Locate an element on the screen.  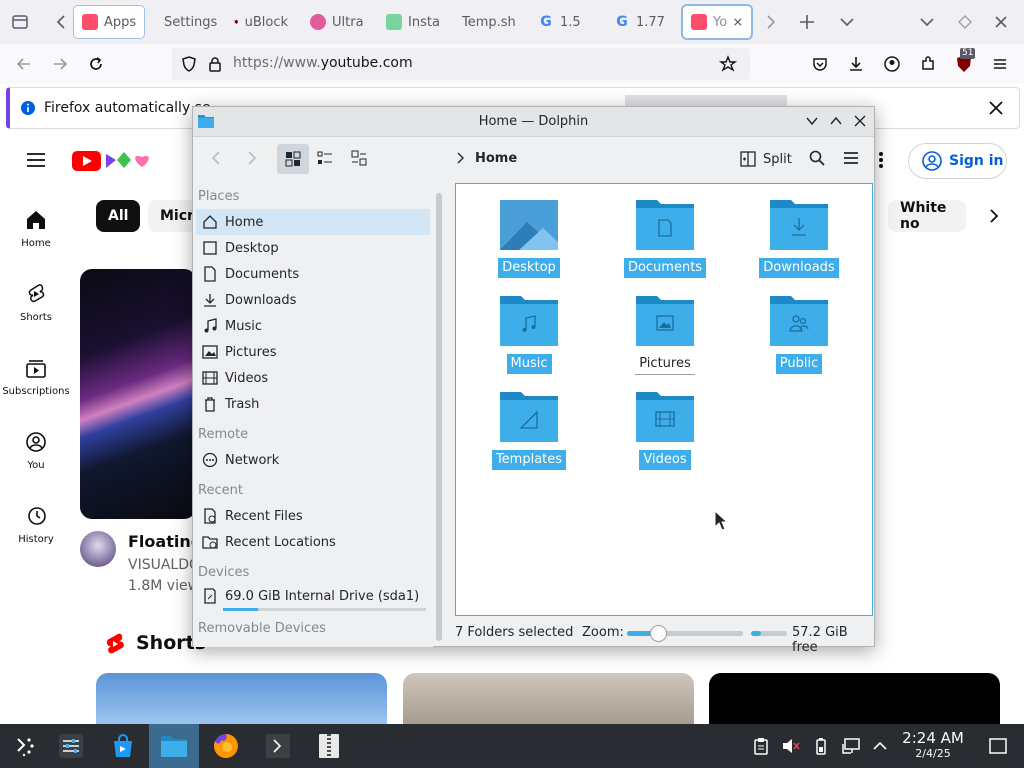
chip-white-noise: White no is located at coordinates (927, 216).